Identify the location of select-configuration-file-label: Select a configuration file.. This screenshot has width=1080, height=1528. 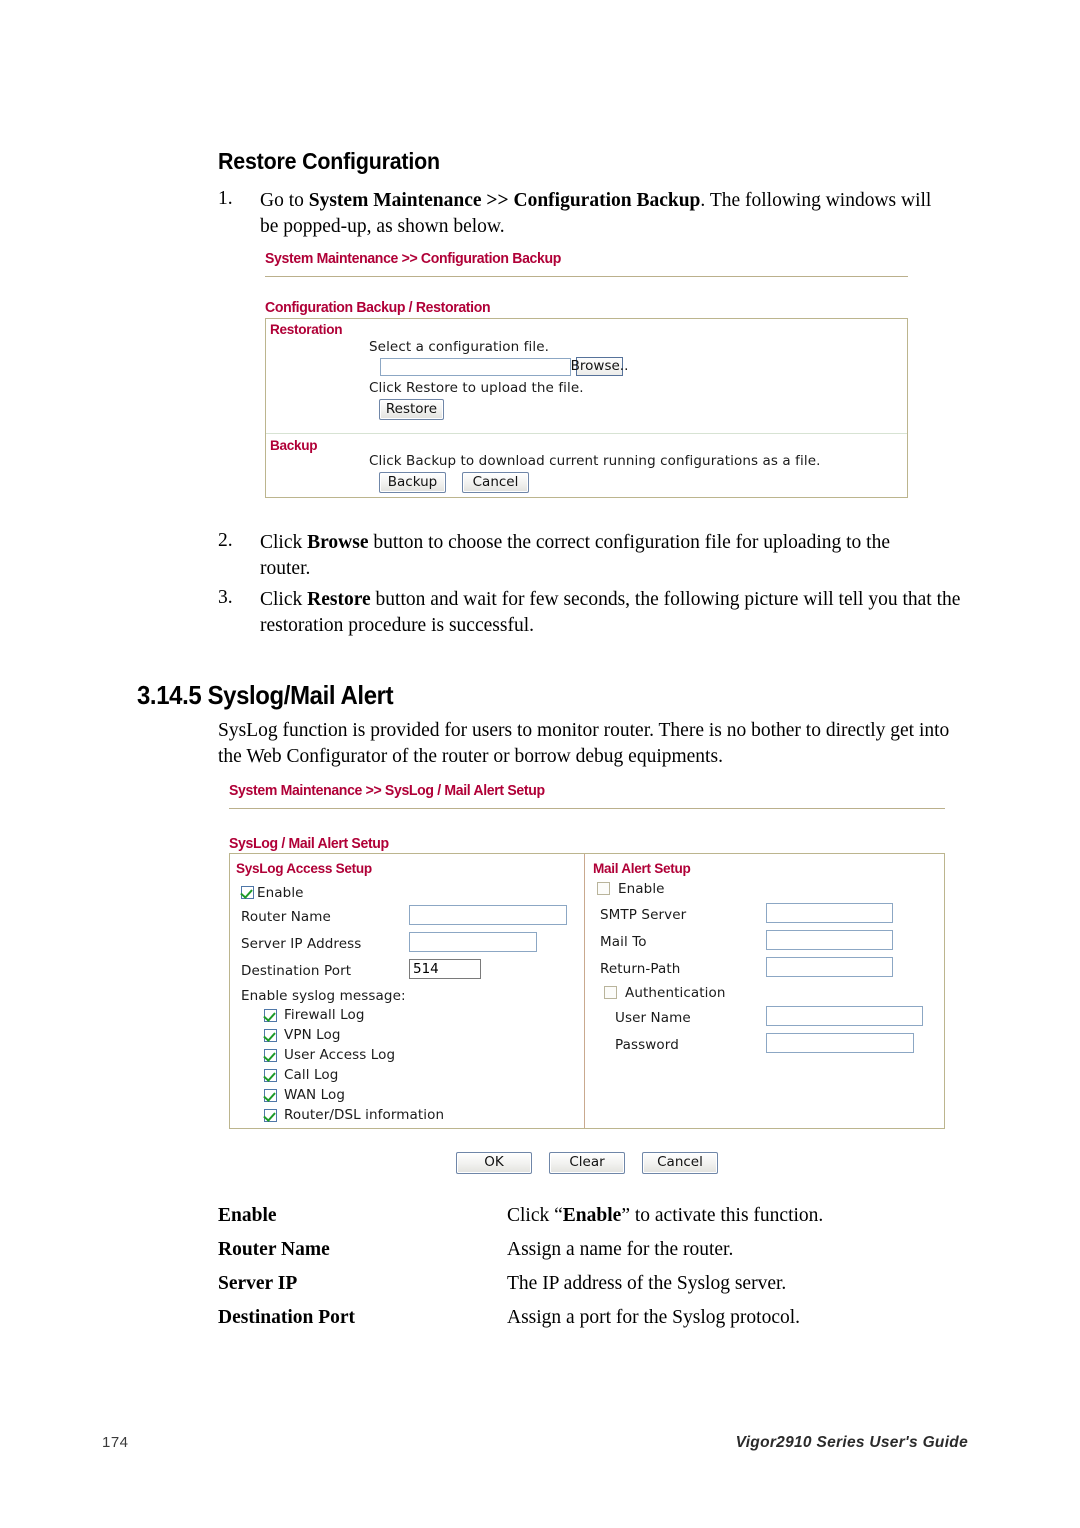
(459, 347).